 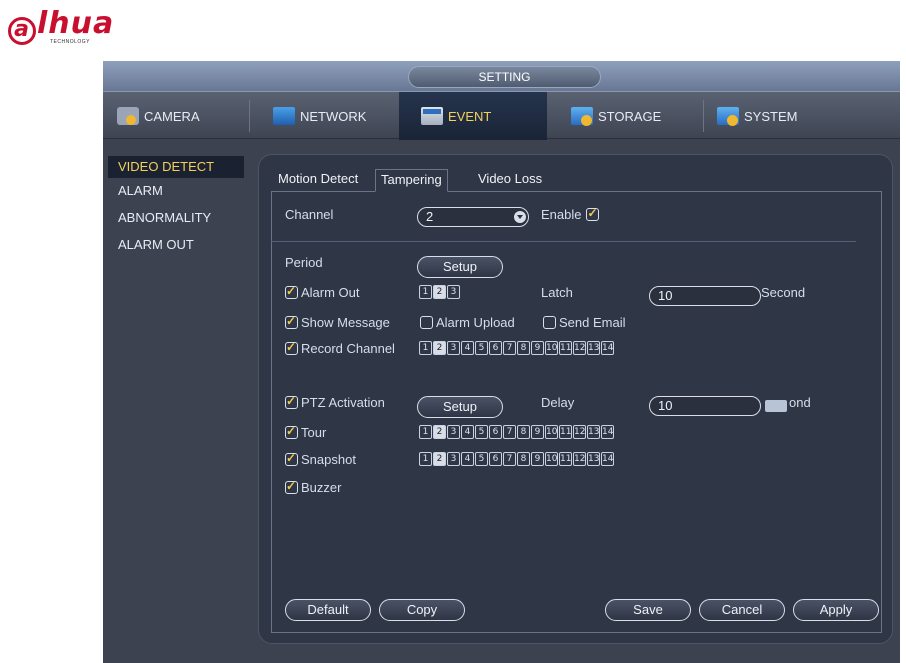 I want to click on period-label: Period, so click(x=304, y=262).